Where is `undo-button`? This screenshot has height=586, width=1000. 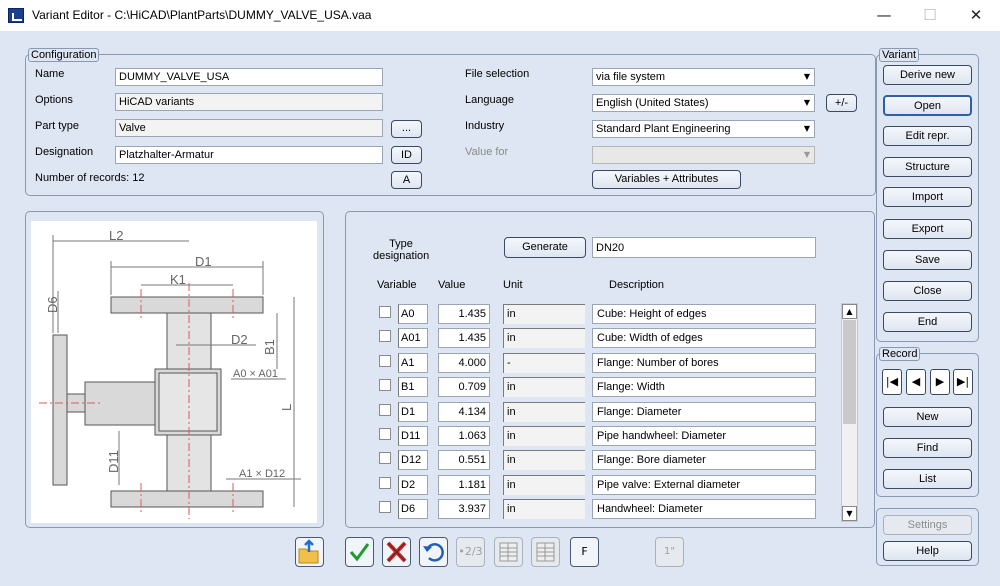
undo-button is located at coordinates (433, 552).